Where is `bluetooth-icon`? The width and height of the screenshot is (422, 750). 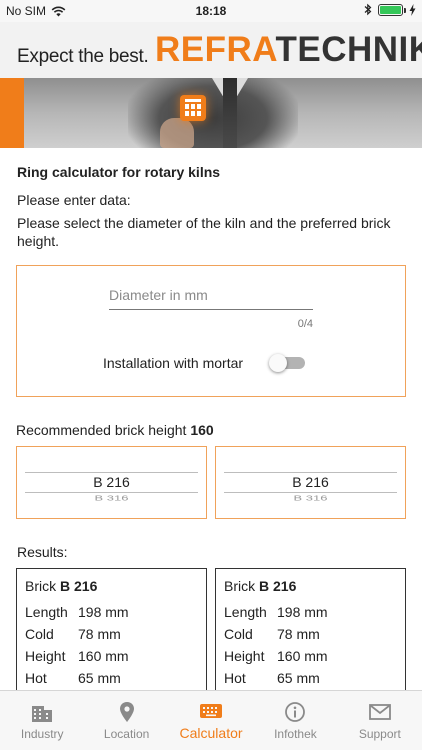 bluetooth-icon is located at coordinates (368, 9).